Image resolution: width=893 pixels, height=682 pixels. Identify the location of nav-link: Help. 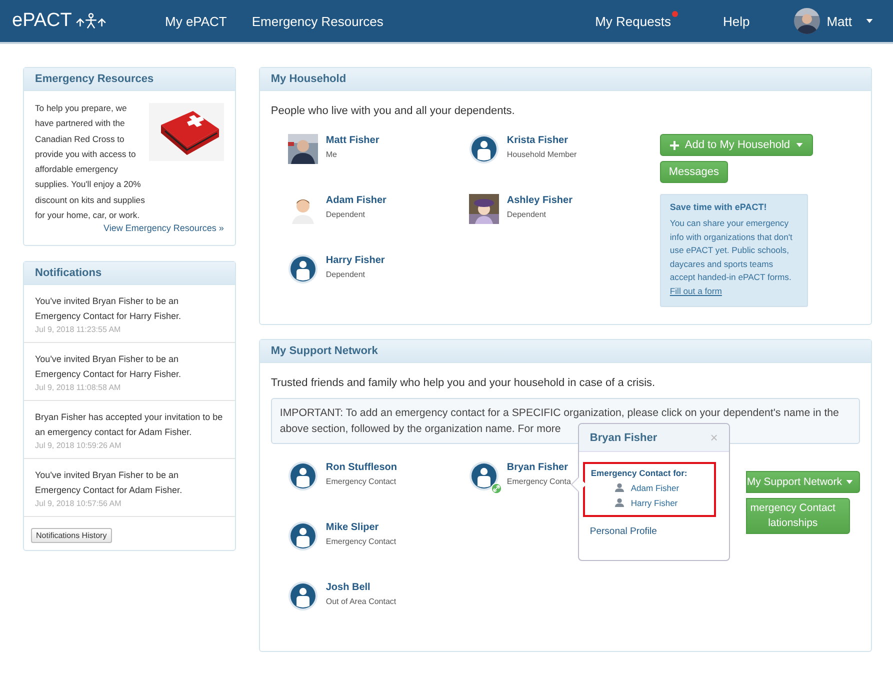
(736, 21).